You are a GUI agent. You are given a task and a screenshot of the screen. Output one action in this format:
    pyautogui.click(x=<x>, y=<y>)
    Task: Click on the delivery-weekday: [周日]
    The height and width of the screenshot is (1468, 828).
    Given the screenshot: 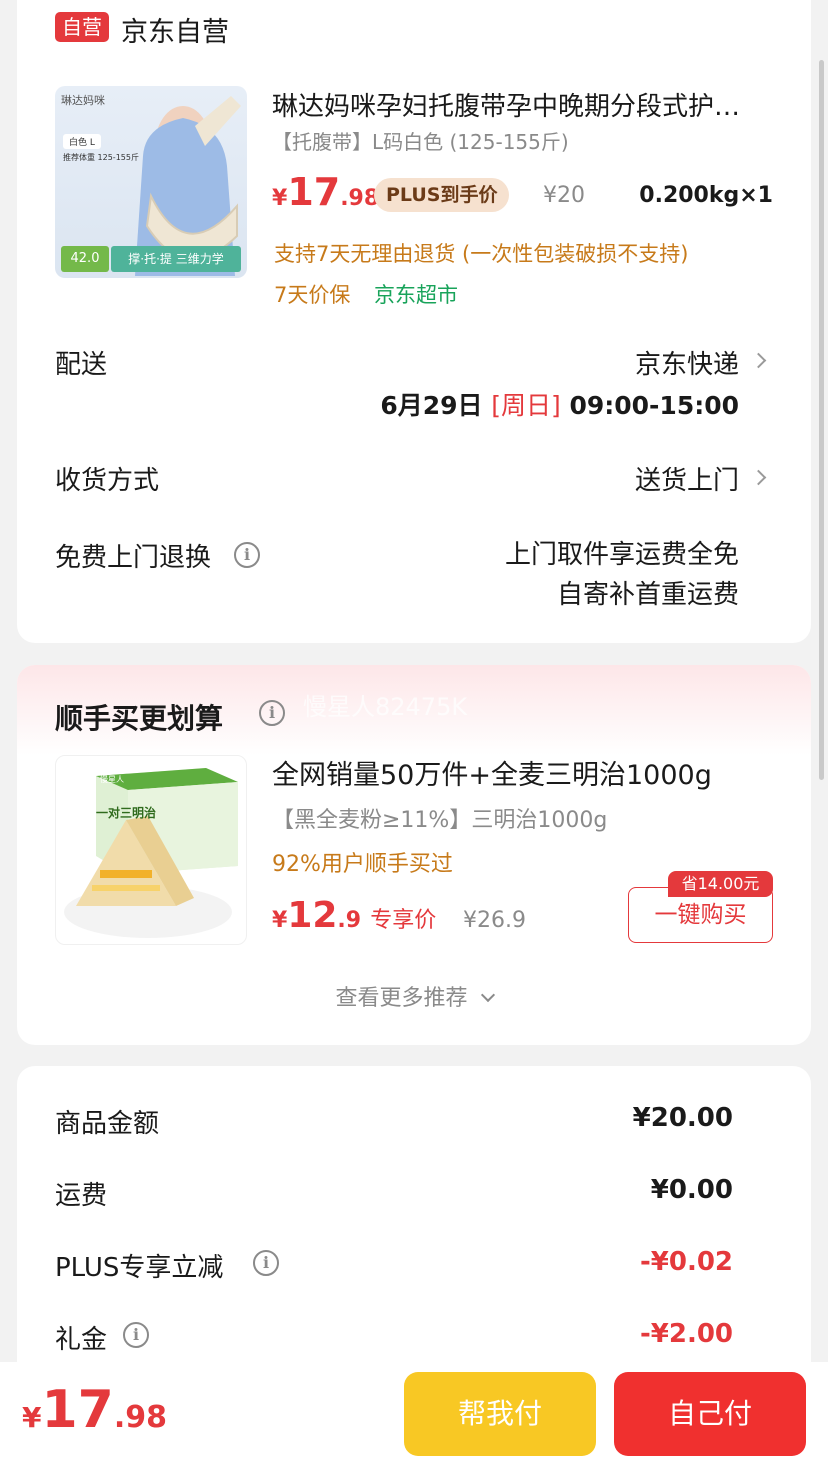 What is the action you would take?
    pyautogui.click(x=526, y=405)
    